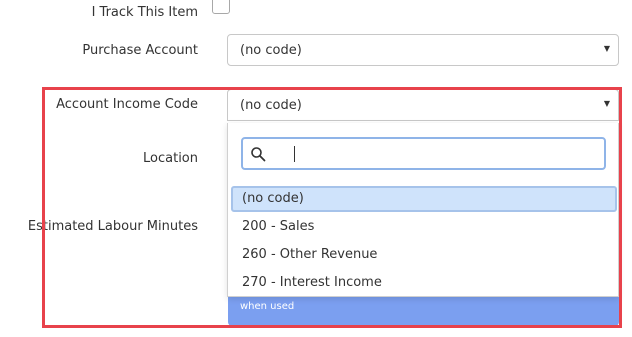 The height and width of the screenshot is (337, 632). Describe the element at coordinates (144, 12) in the screenshot. I see `track-item-label: I Track This Item` at that location.